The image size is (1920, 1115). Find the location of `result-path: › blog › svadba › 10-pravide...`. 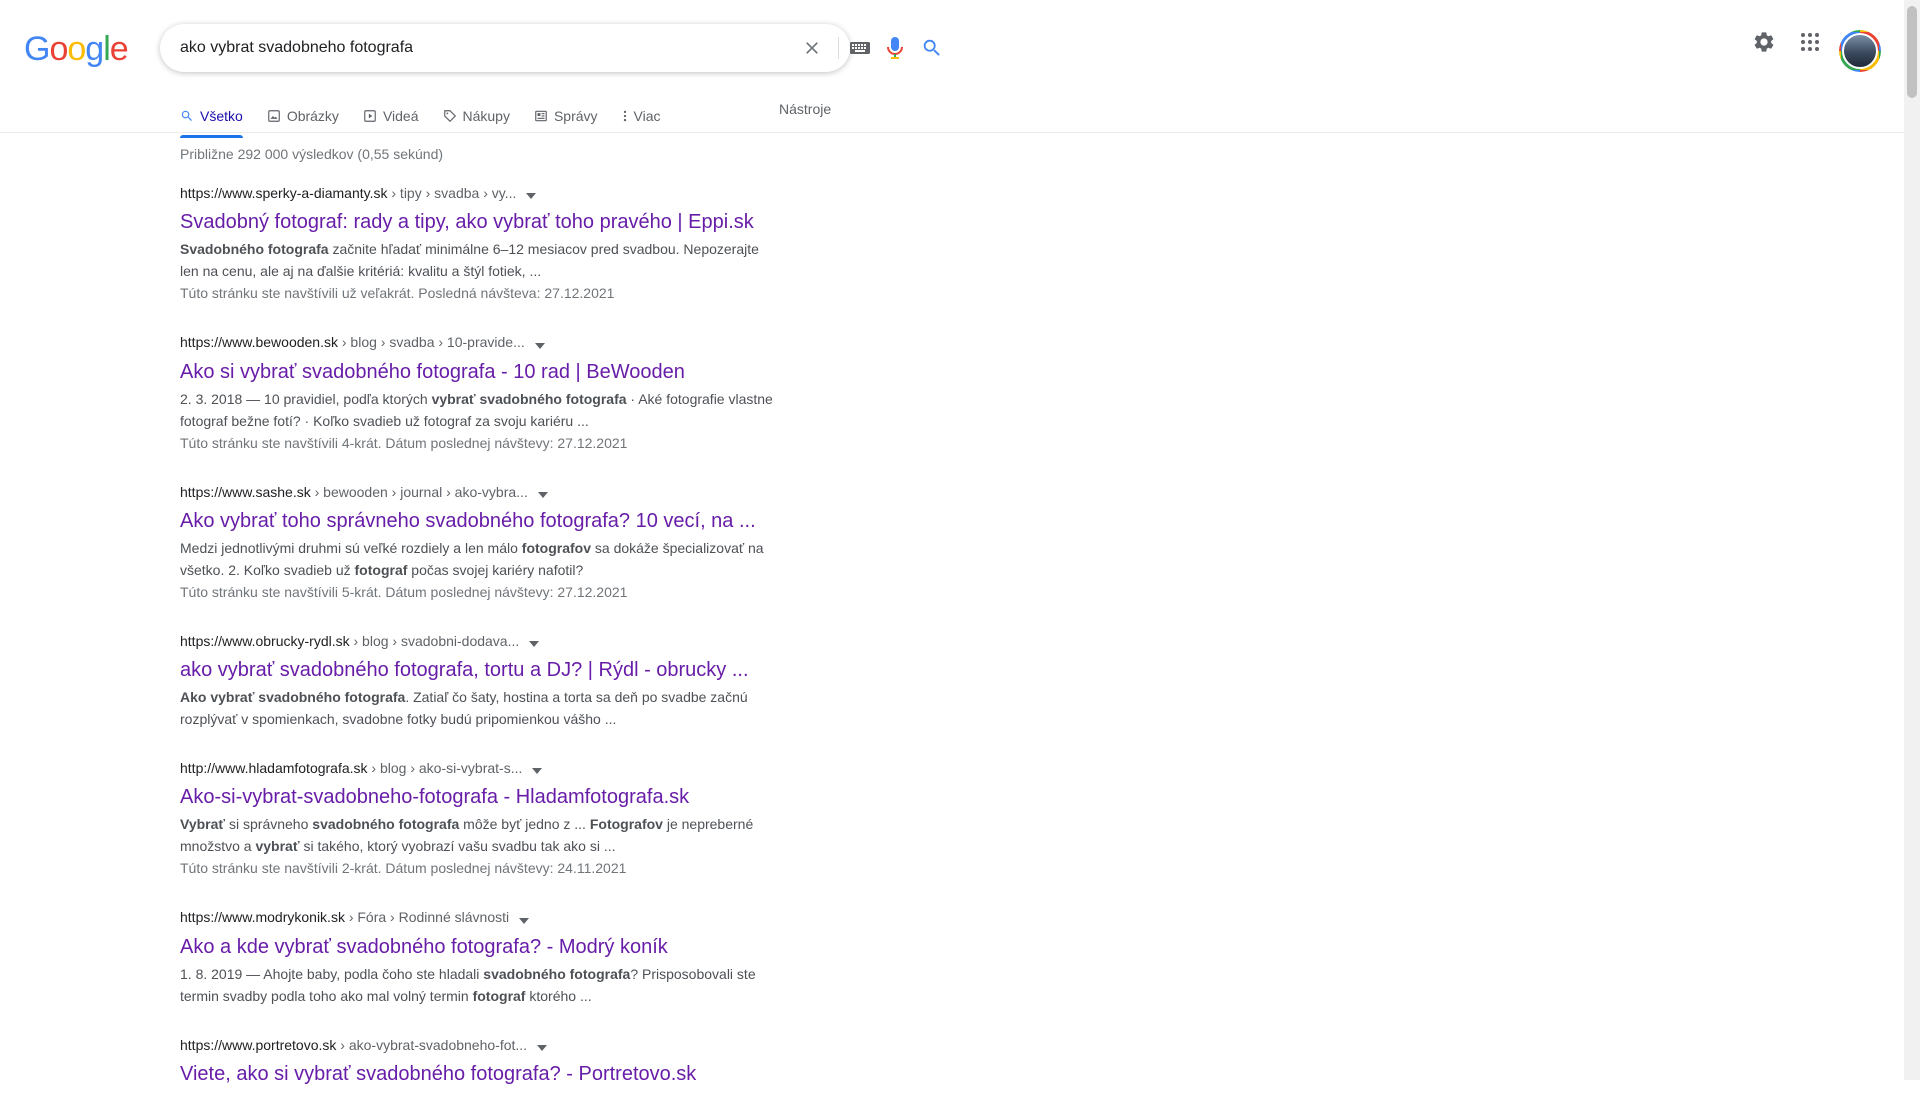

result-path: › blog › svadba › 10-pravide... is located at coordinates (431, 342).